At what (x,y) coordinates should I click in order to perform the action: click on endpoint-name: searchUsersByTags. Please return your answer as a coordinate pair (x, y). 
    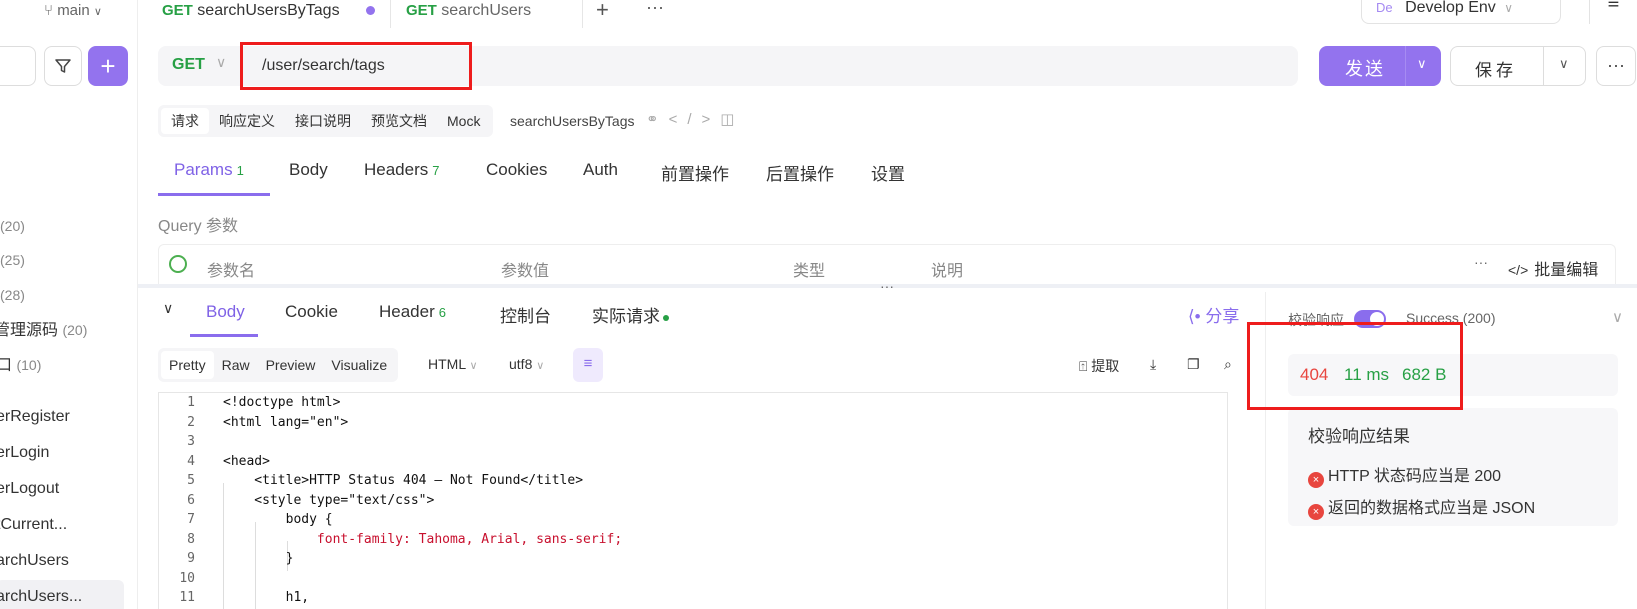
    Looking at the image, I should click on (572, 121).